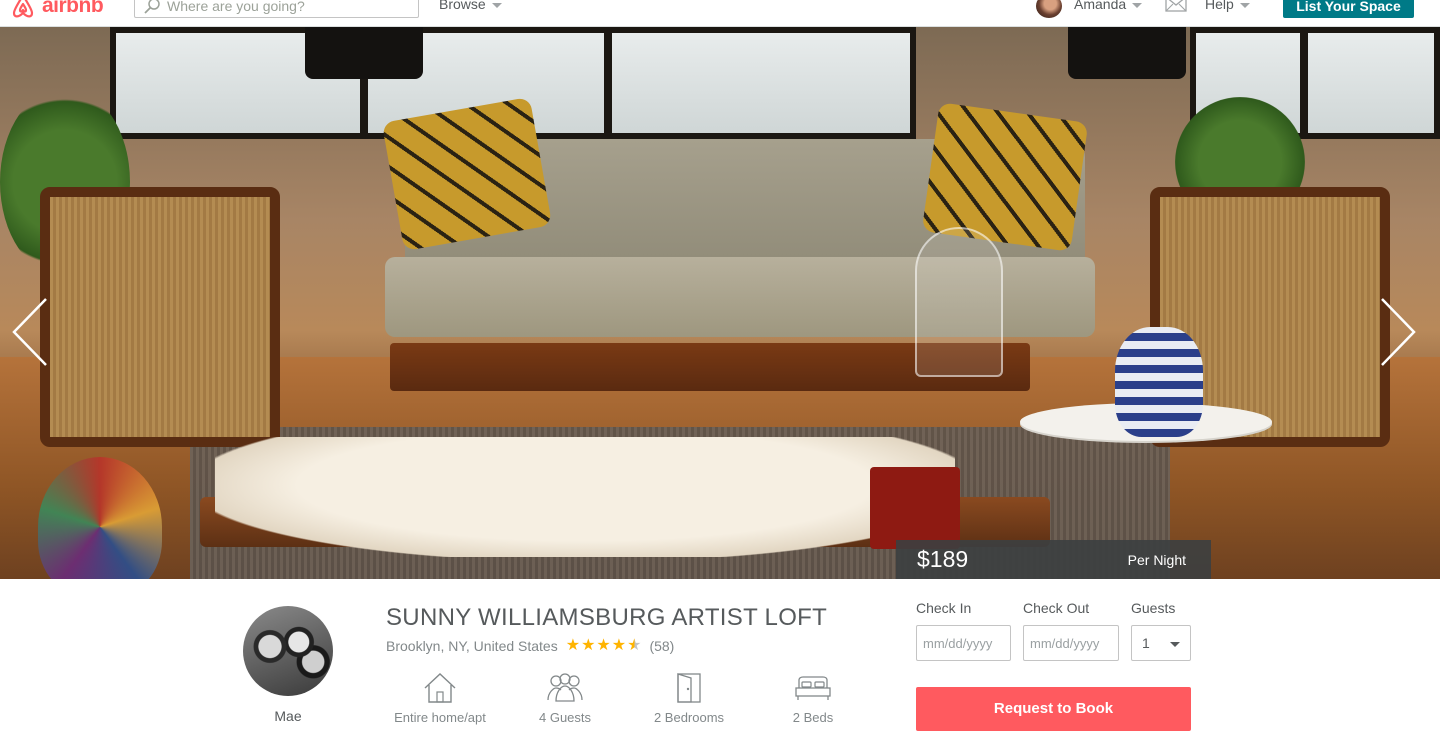 The width and height of the screenshot is (1440, 731). What do you see at coordinates (288, 716) in the screenshot?
I see `host-name: Mae` at bounding box center [288, 716].